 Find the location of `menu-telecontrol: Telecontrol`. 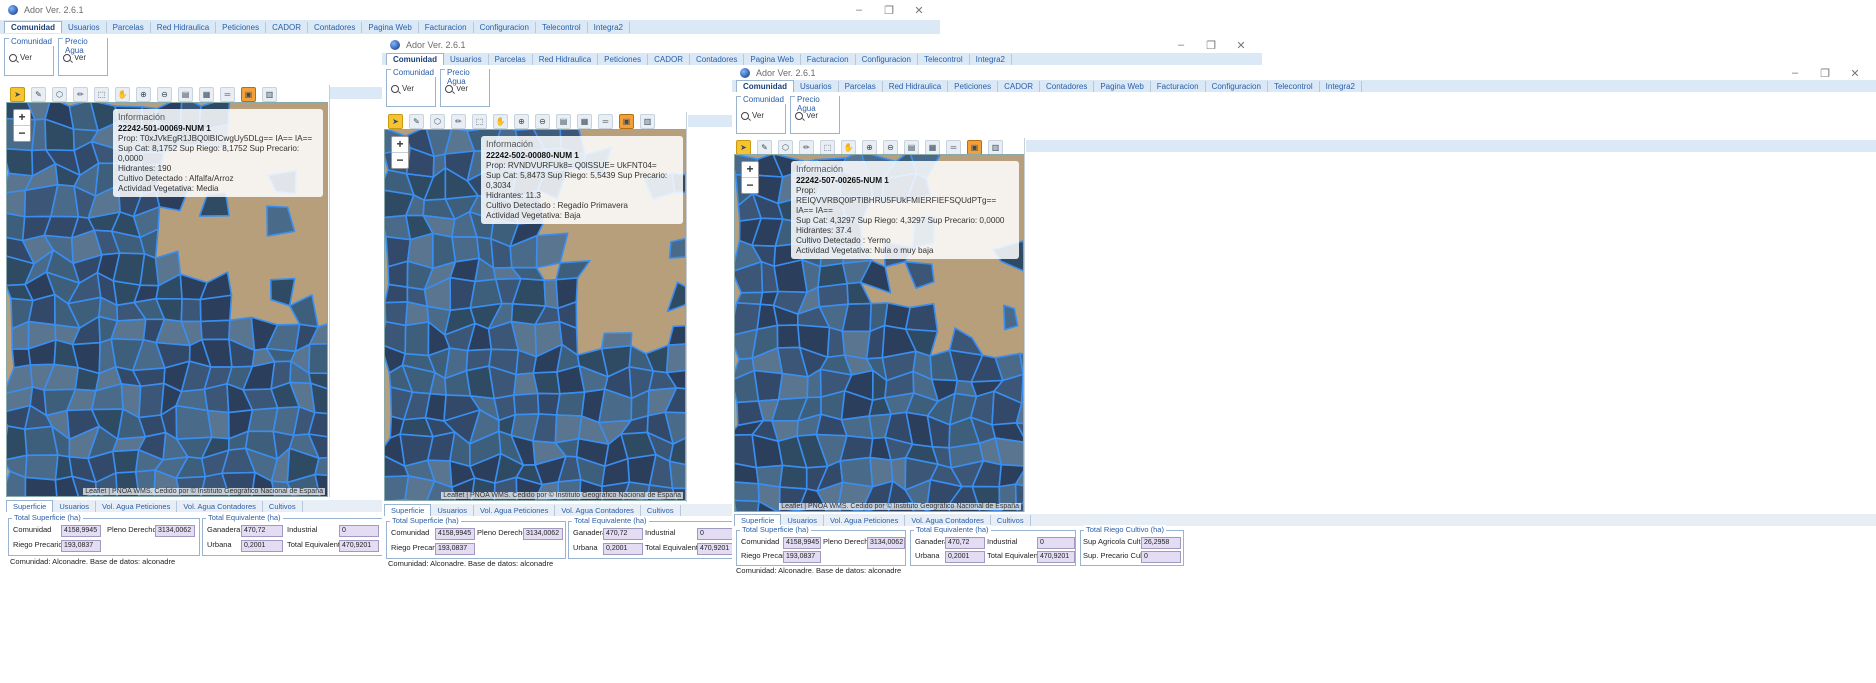

menu-telecontrol: Telecontrol is located at coordinates (1294, 86).